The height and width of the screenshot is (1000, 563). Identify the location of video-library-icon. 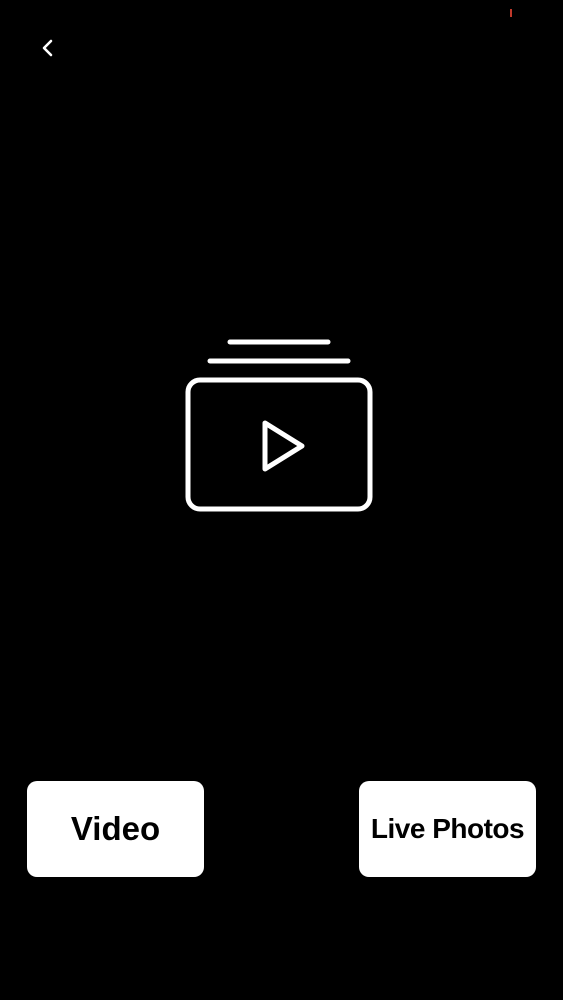
(279, 425).